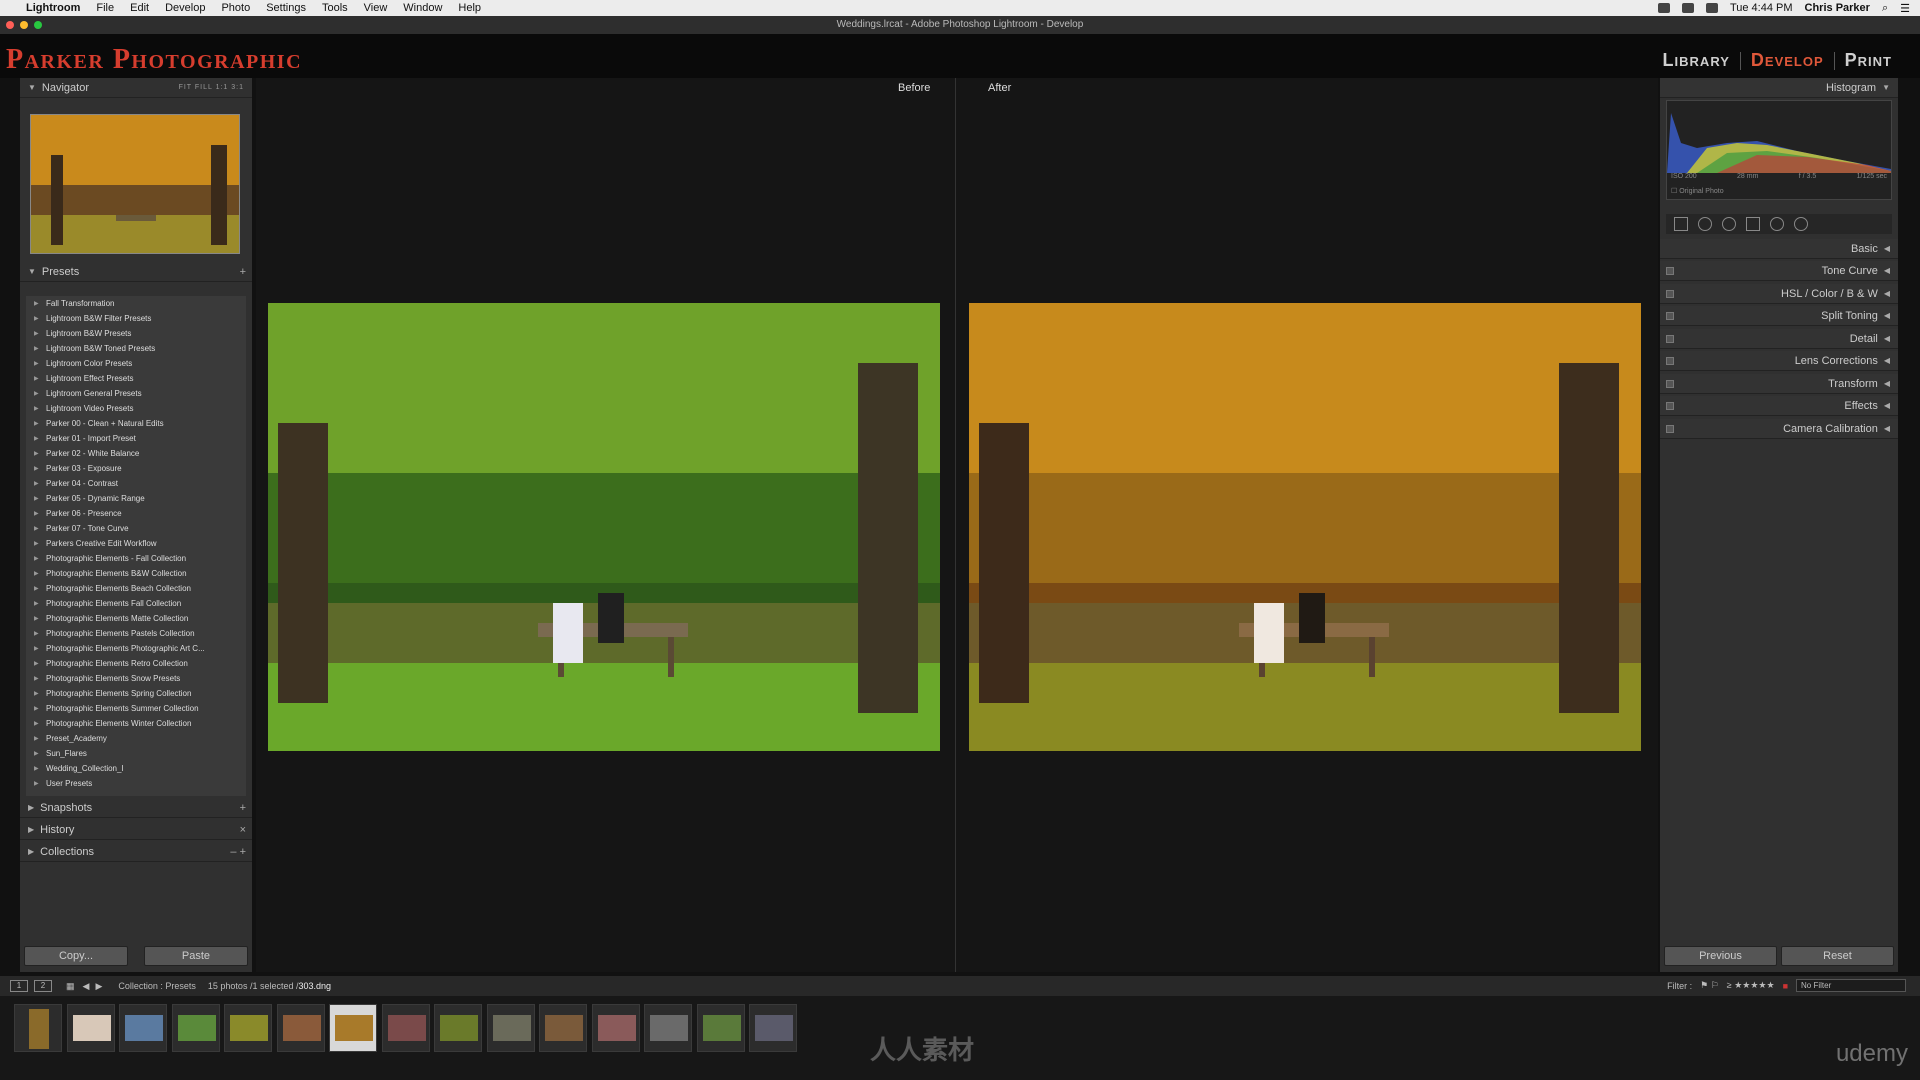 Image resolution: width=1920 pixels, height=1080 pixels. What do you see at coordinates (136, 618) in the screenshot?
I see `preset-folder: ▶ Photographic Elements Matte Collection` at bounding box center [136, 618].